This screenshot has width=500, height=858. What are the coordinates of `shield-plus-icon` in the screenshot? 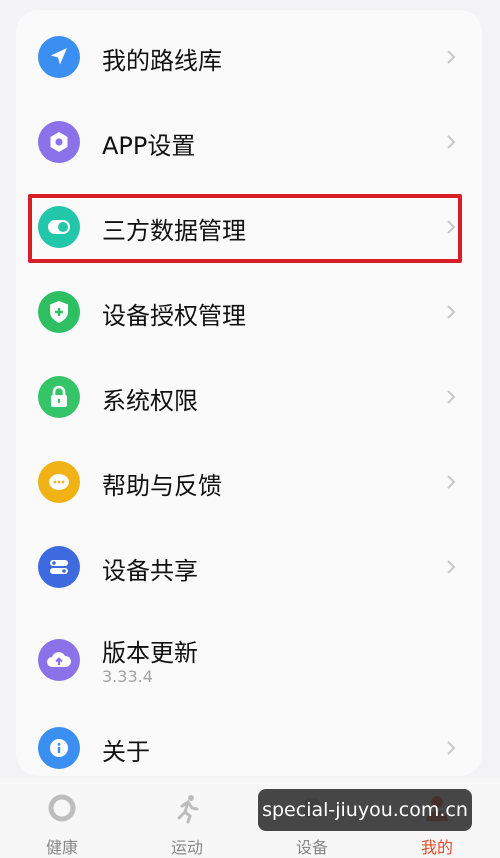 It's located at (59, 312).